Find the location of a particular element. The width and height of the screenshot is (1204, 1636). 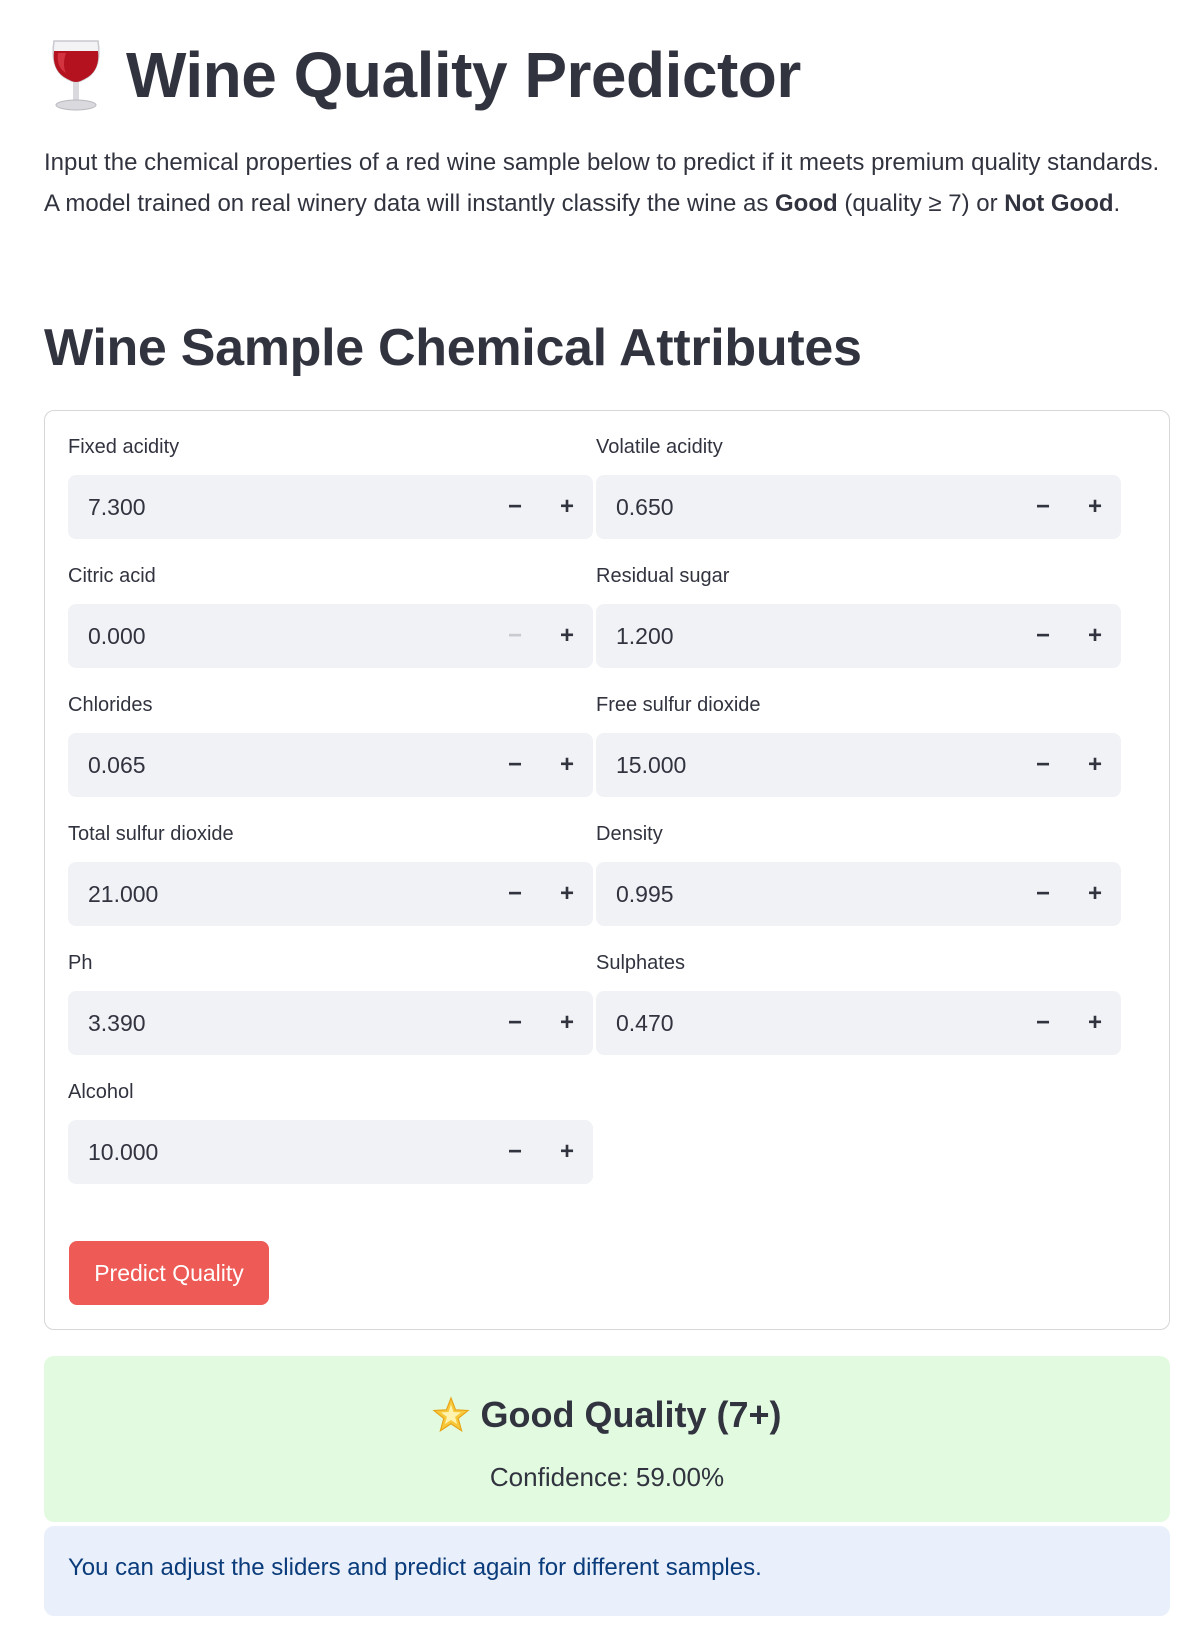

number-input-value: 0.470 is located at coordinates (806, 1023).